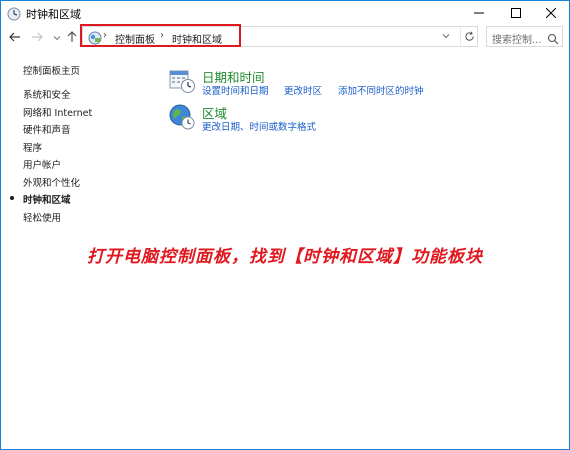  Describe the element at coordinates (285, 257) in the screenshot. I see `instruction-caption: 打开电脑控制面板，找到【时钟和区域】功能板块` at that location.